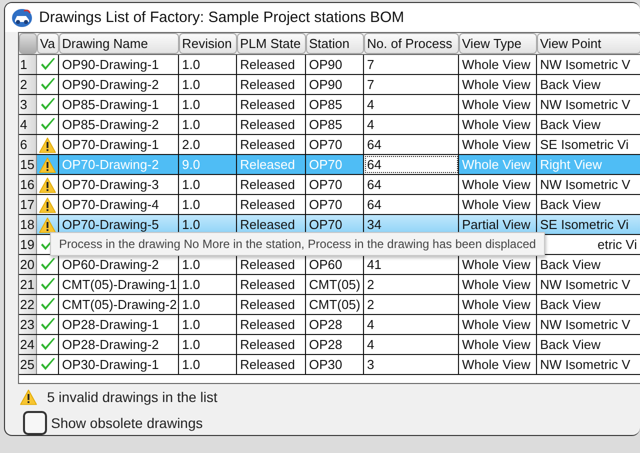  I want to click on table-cell: Right View, so click(588, 164).